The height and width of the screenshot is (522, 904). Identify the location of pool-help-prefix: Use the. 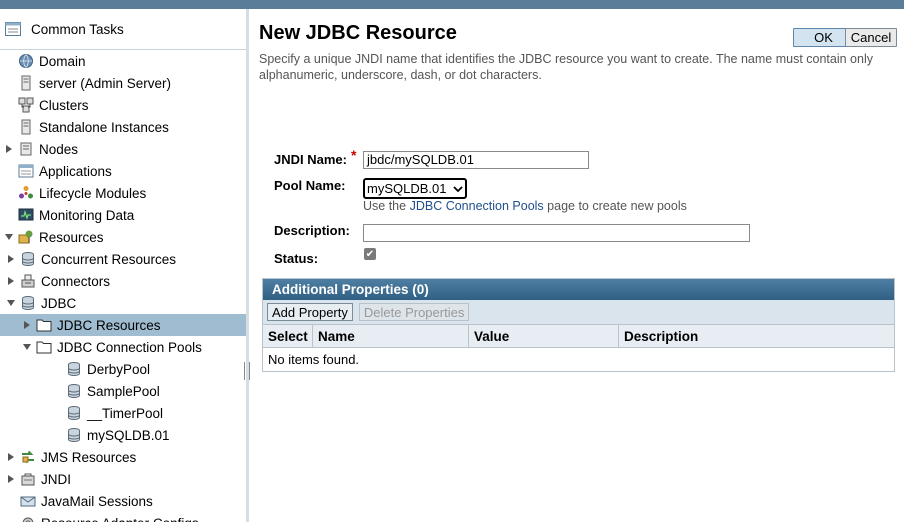
(385, 206).